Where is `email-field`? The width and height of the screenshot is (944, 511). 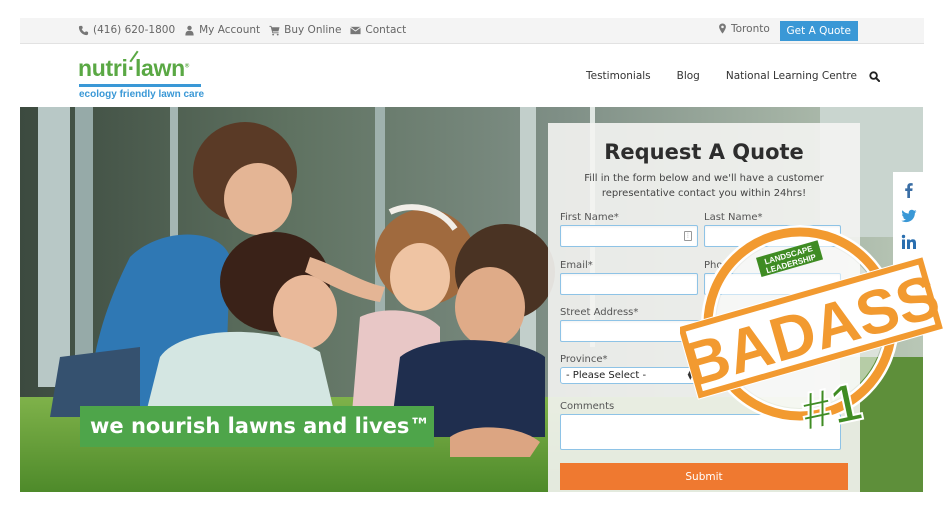 email-field is located at coordinates (629, 284).